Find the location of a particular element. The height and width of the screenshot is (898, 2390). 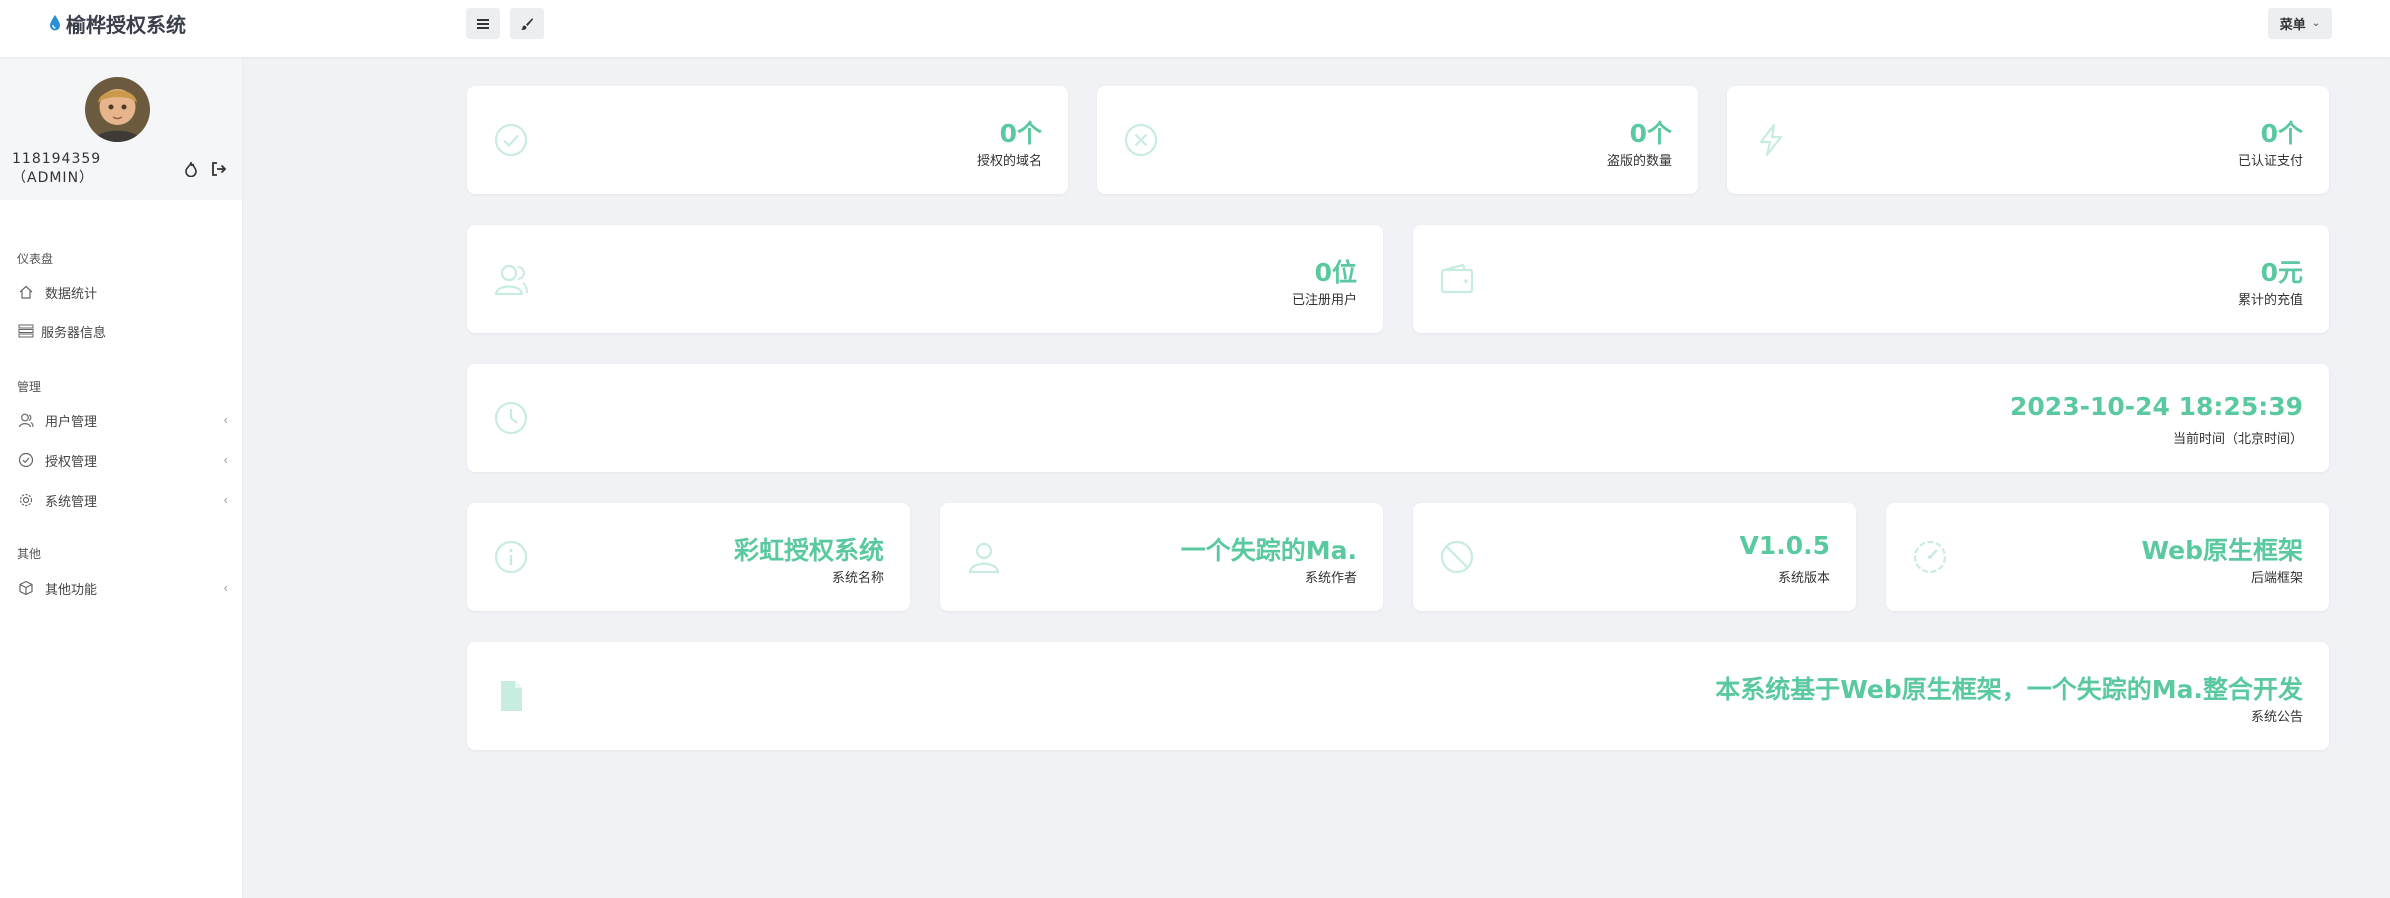

fire-icon is located at coordinates (191, 169).